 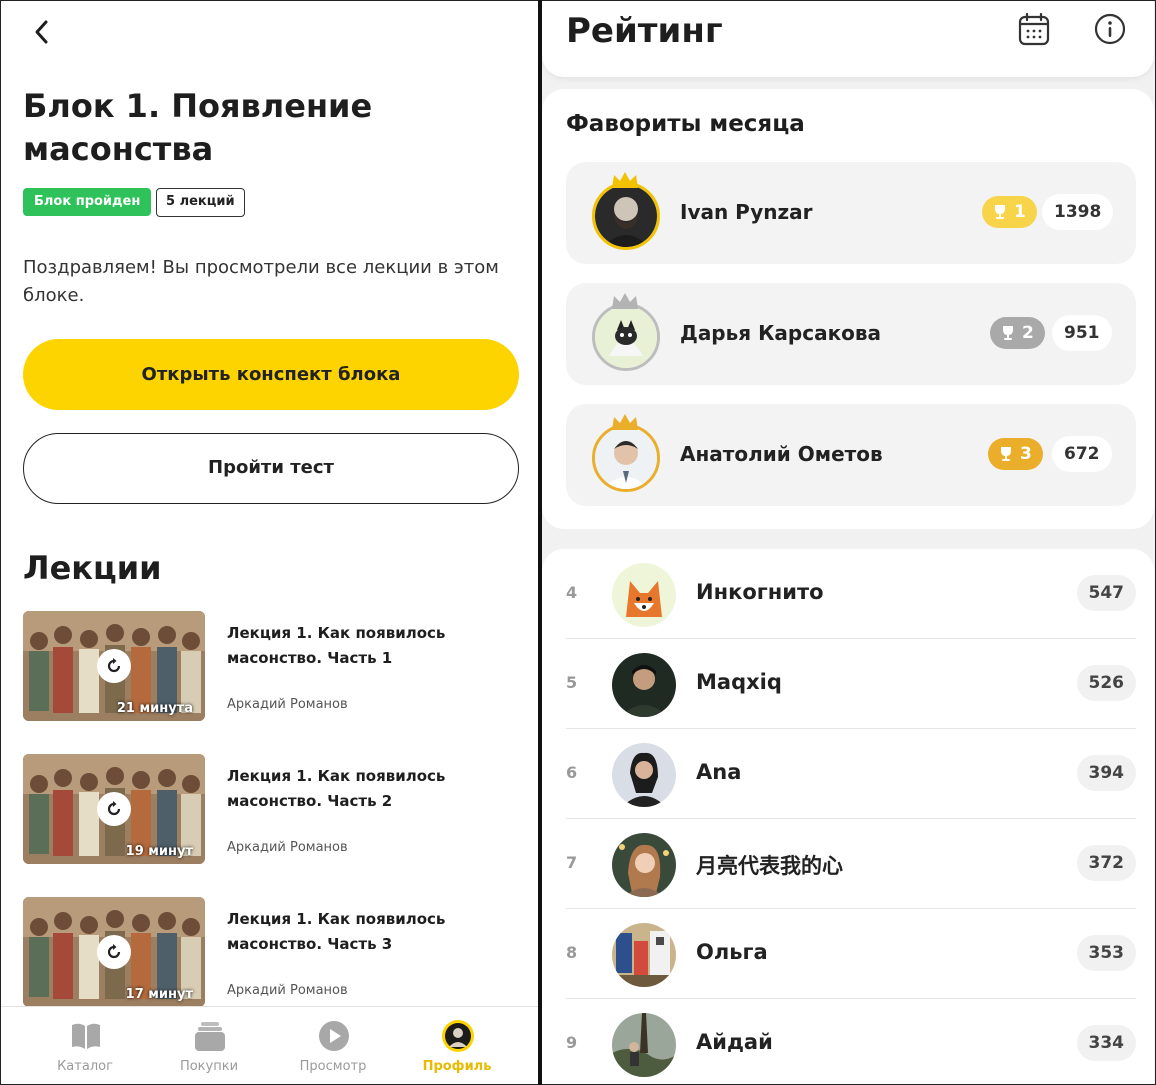 What do you see at coordinates (92, 568) in the screenshot?
I see `lectures-heading: Лекции` at bounding box center [92, 568].